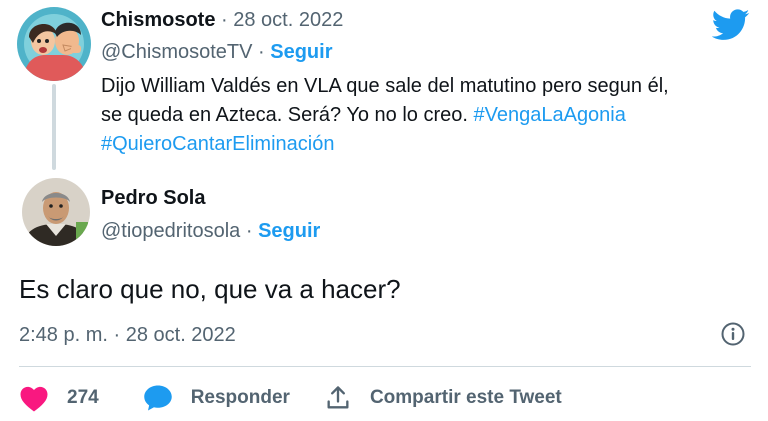  What do you see at coordinates (465, 397) in the screenshot?
I see `share-label: Compartir este Tweet` at bounding box center [465, 397].